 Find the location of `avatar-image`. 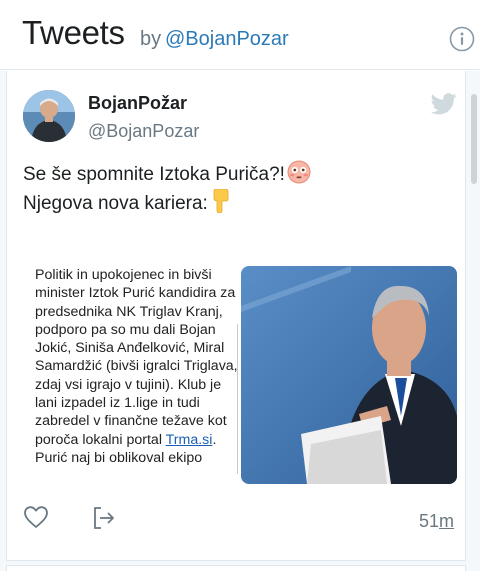

avatar-image is located at coordinates (49, 116).